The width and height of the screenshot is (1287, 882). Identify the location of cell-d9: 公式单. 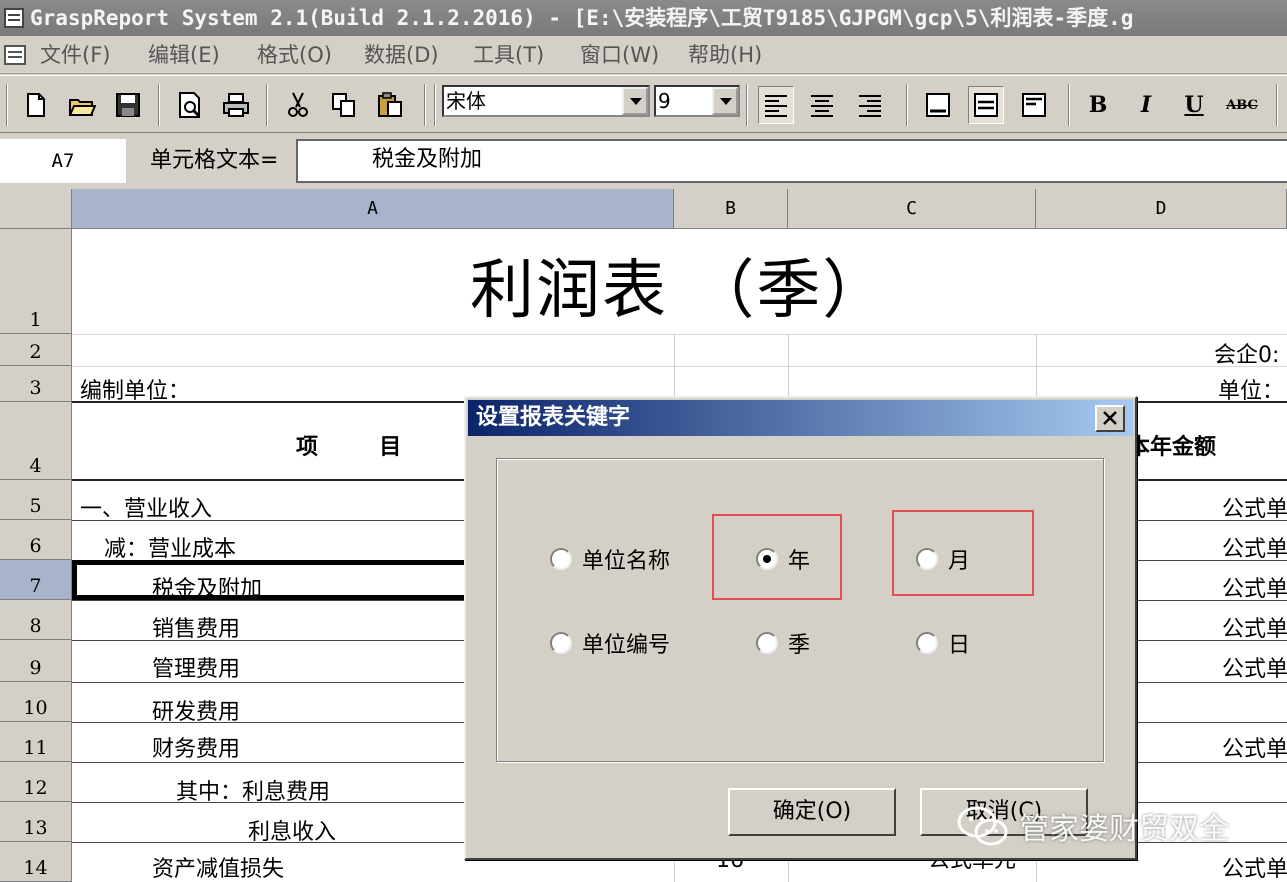
(1254, 669).